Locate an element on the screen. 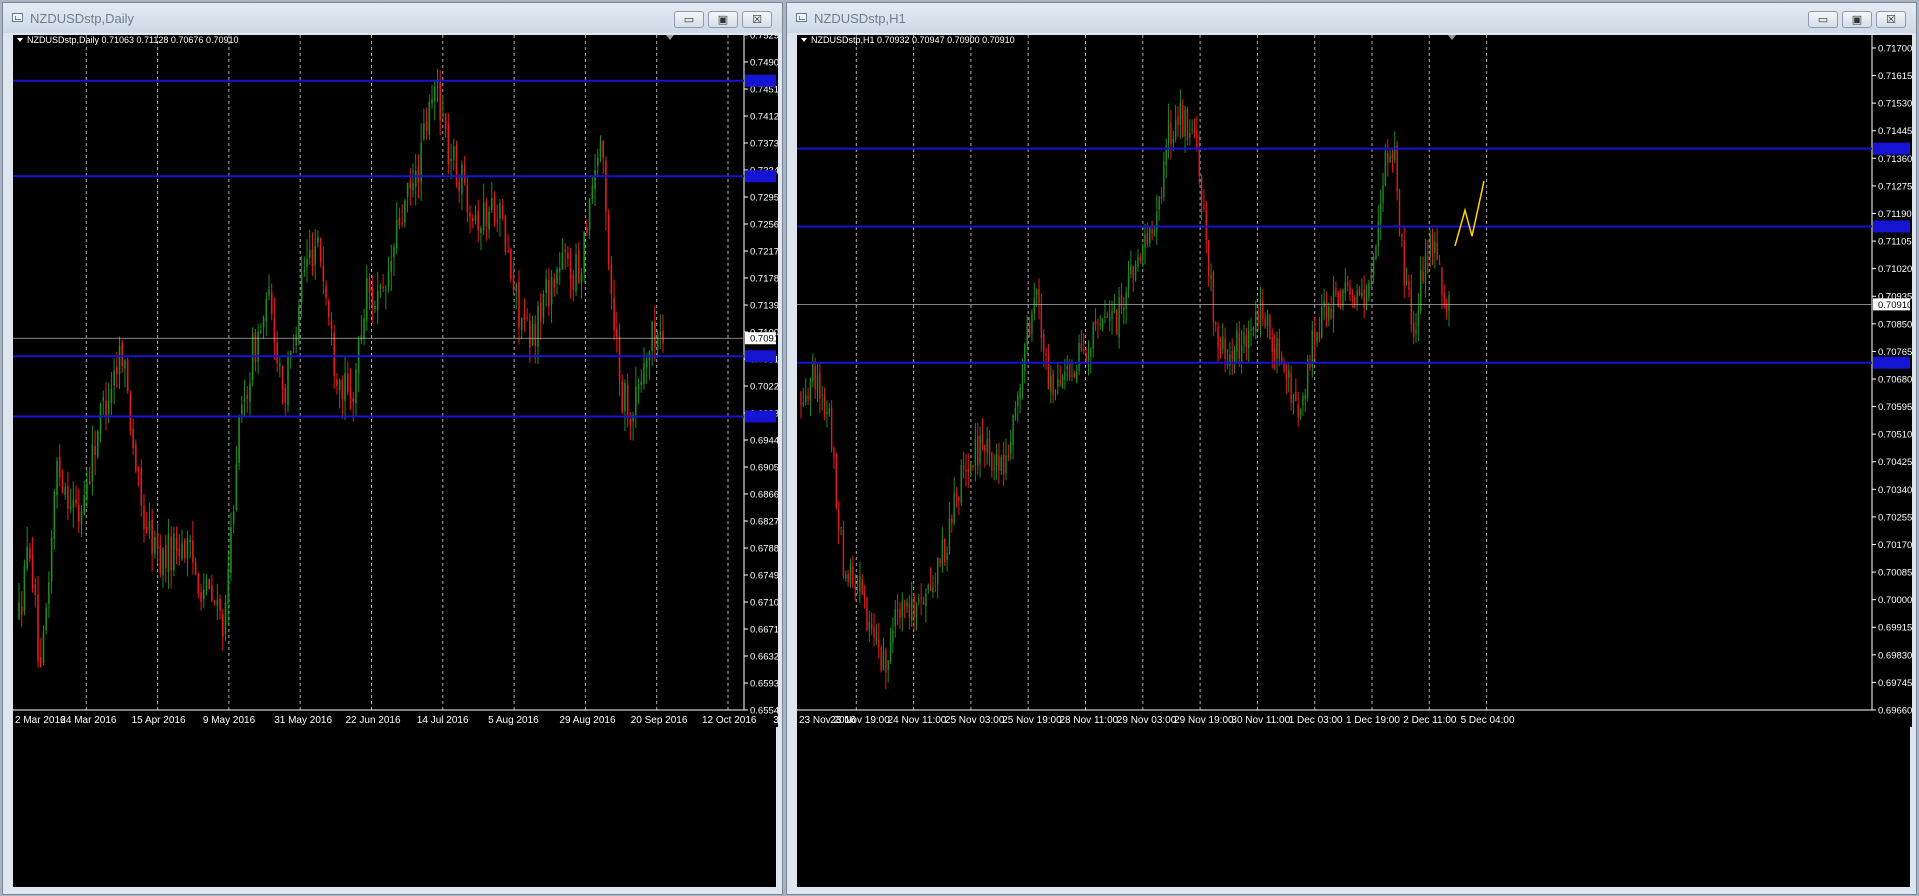  price-axis-label: 0.72560 is located at coordinates (764, 225).